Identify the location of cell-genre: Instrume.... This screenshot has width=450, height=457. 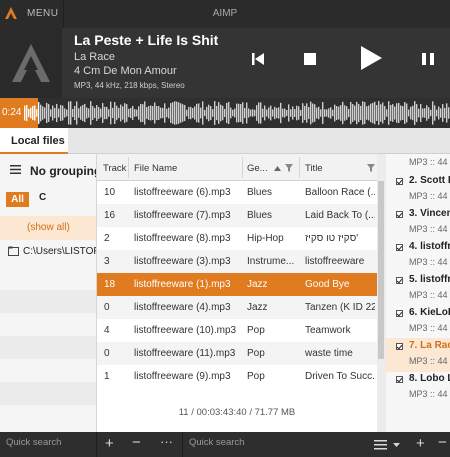
(271, 261).